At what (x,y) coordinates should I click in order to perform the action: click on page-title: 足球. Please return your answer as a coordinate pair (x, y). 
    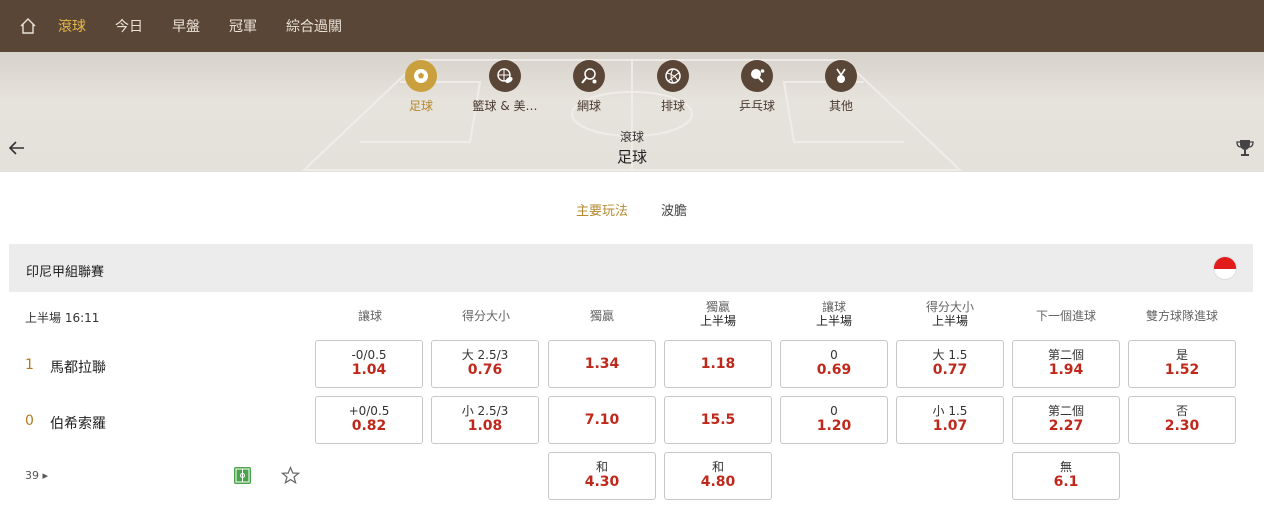
    Looking at the image, I should click on (631, 157).